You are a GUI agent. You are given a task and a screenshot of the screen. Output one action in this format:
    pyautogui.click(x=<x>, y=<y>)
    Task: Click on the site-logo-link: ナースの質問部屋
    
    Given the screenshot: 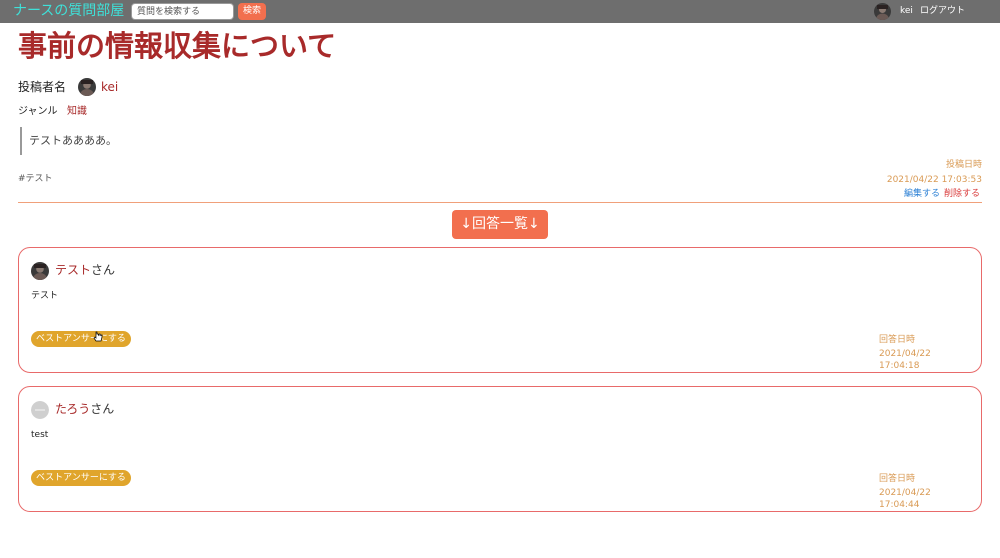 What is the action you would take?
    pyautogui.click(x=68, y=11)
    